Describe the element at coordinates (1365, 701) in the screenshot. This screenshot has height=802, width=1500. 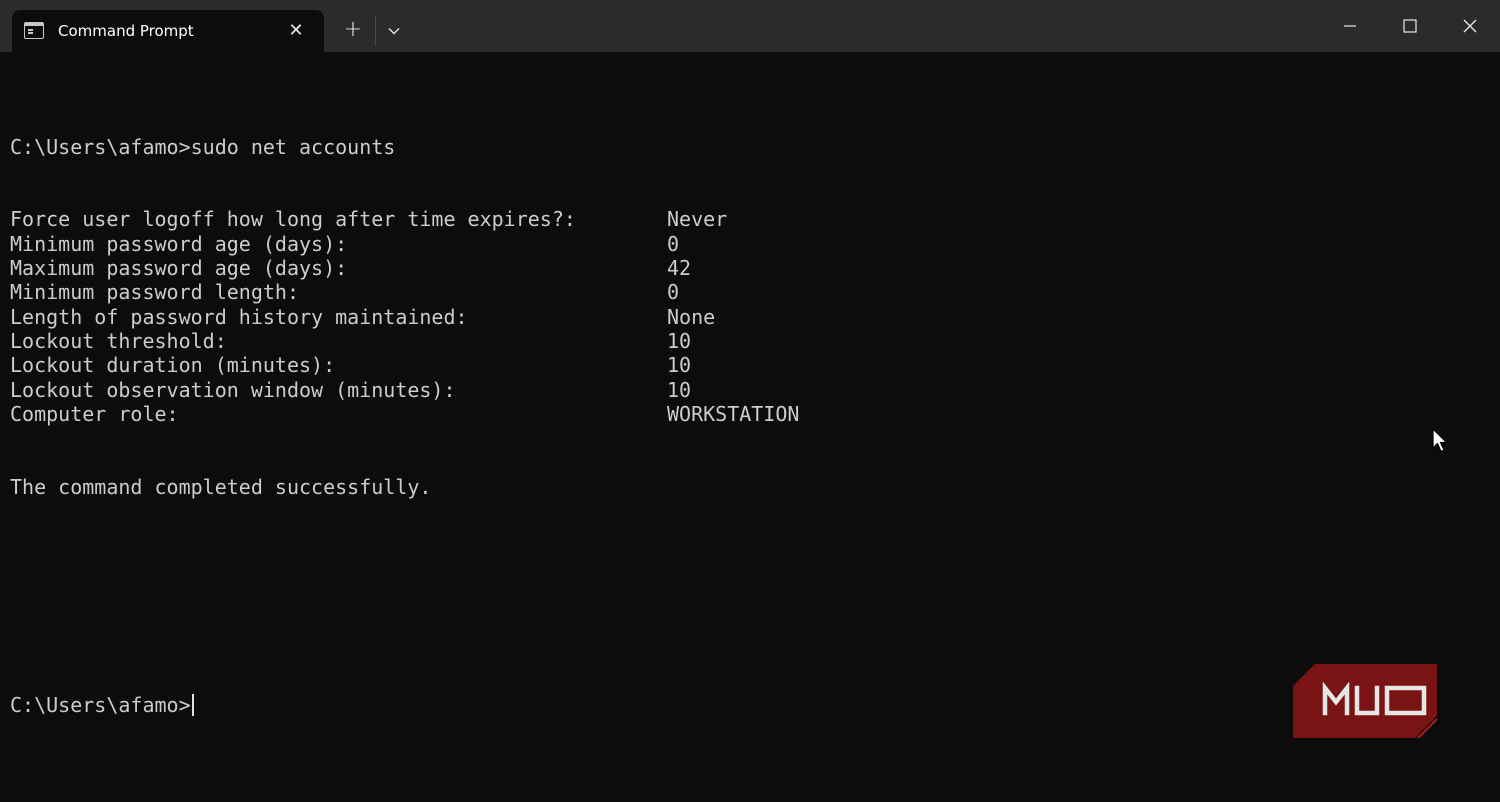
I see `muo-logo` at that location.